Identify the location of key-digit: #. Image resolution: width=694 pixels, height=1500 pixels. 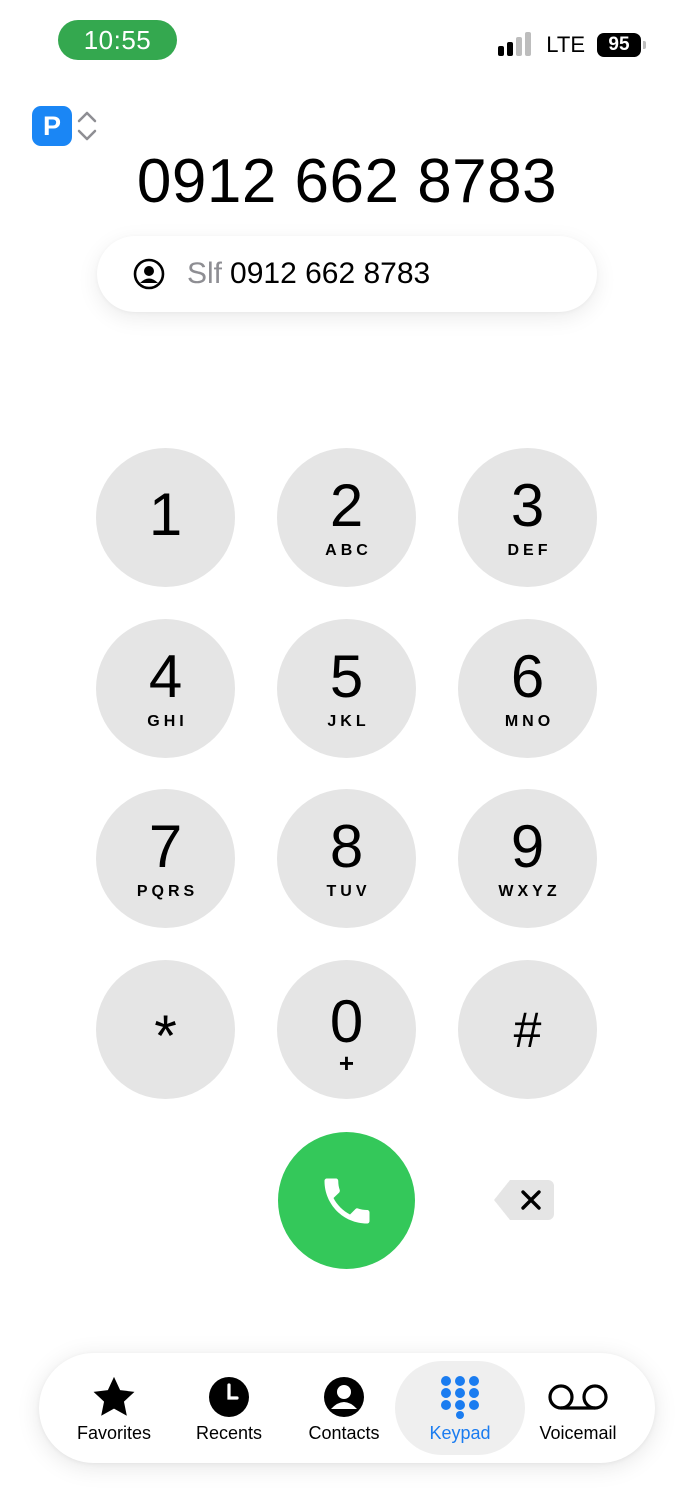
(527, 1029).